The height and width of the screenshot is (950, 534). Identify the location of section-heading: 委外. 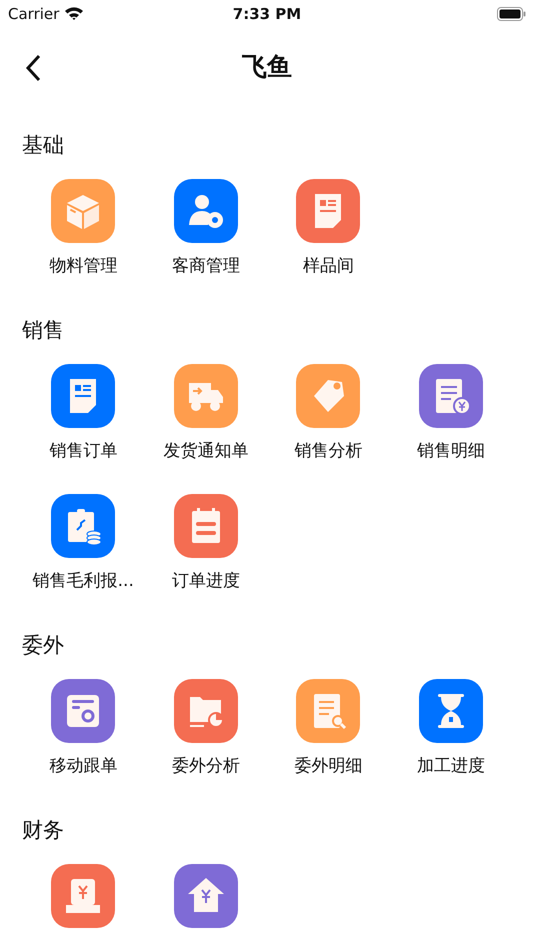
(43, 645).